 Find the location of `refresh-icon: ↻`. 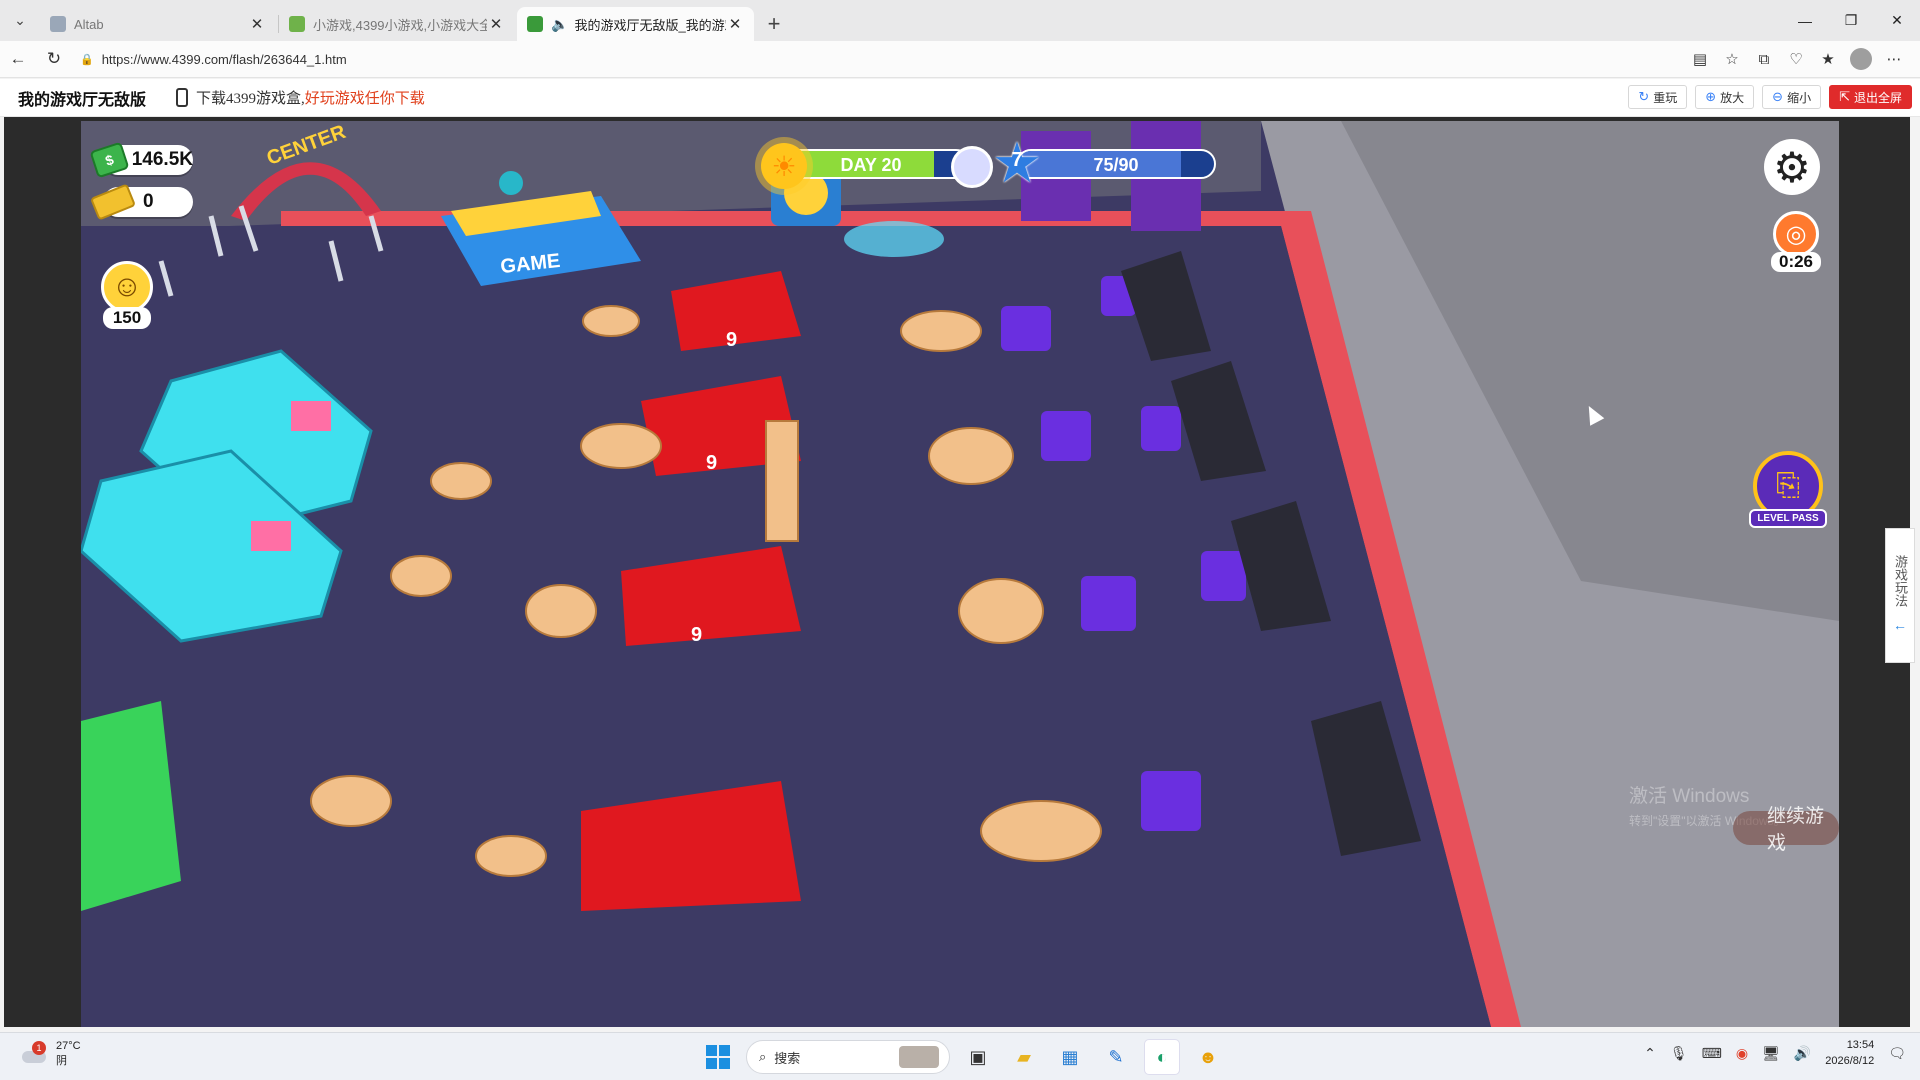

refresh-icon: ↻ is located at coordinates (54, 59).